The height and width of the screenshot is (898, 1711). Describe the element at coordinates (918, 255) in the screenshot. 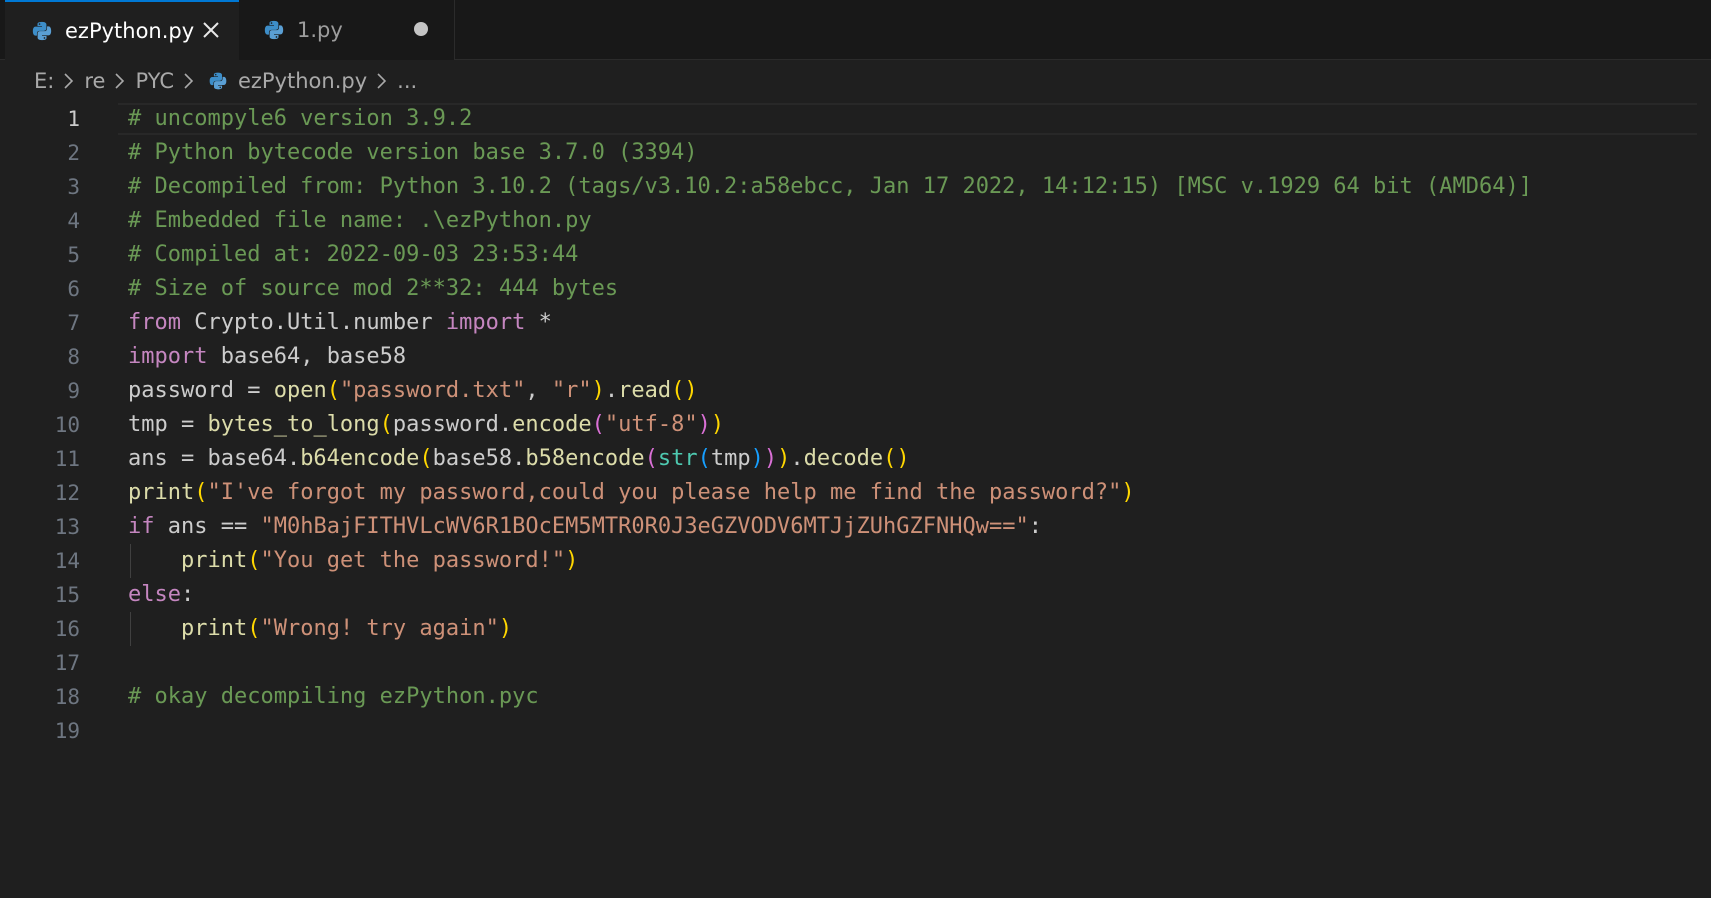

I see `code-line: # Compiled at: 2022-09-03 23:53:44` at that location.